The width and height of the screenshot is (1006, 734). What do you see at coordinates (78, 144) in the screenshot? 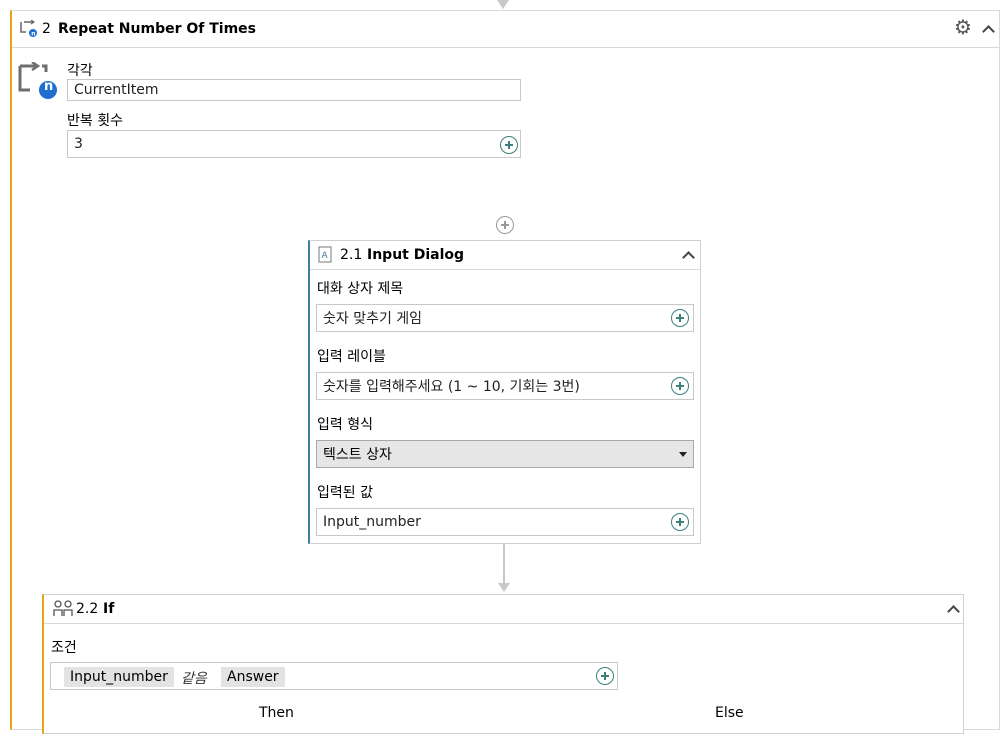
I see `count-value: 3` at bounding box center [78, 144].